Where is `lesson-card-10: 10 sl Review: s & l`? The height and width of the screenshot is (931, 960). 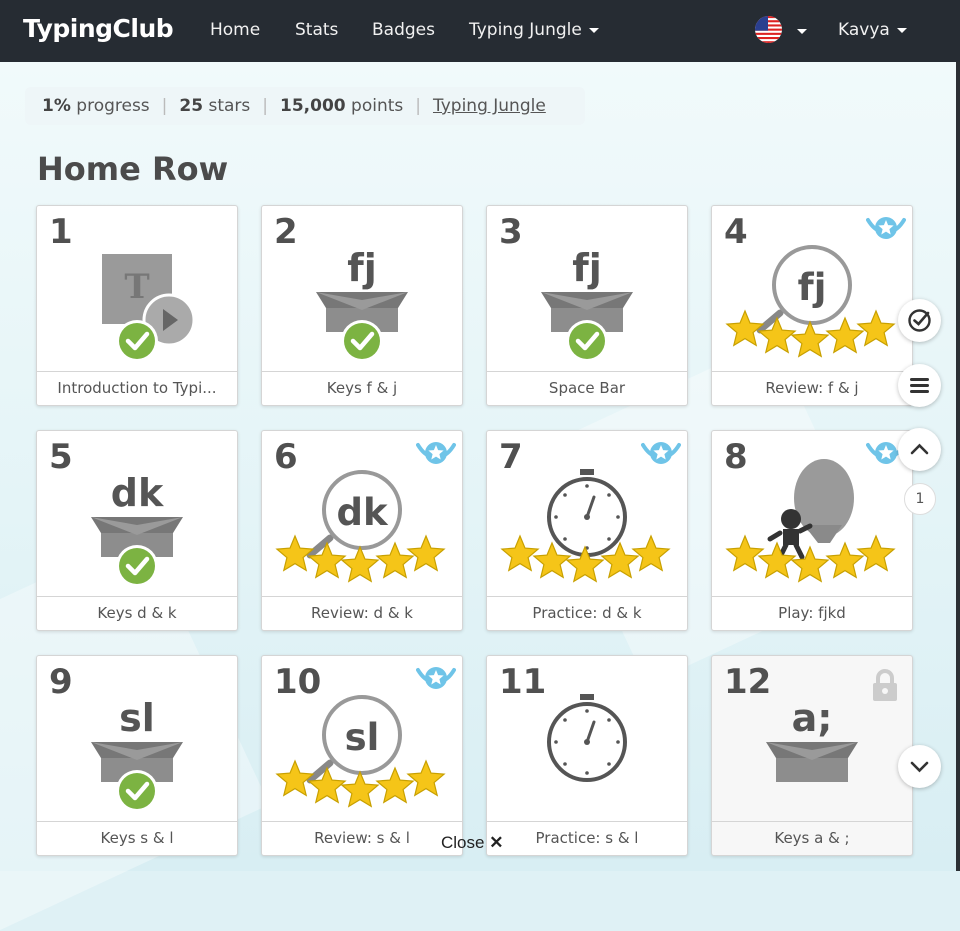 lesson-card-10: 10 sl Review: s & l is located at coordinates (362, 755).